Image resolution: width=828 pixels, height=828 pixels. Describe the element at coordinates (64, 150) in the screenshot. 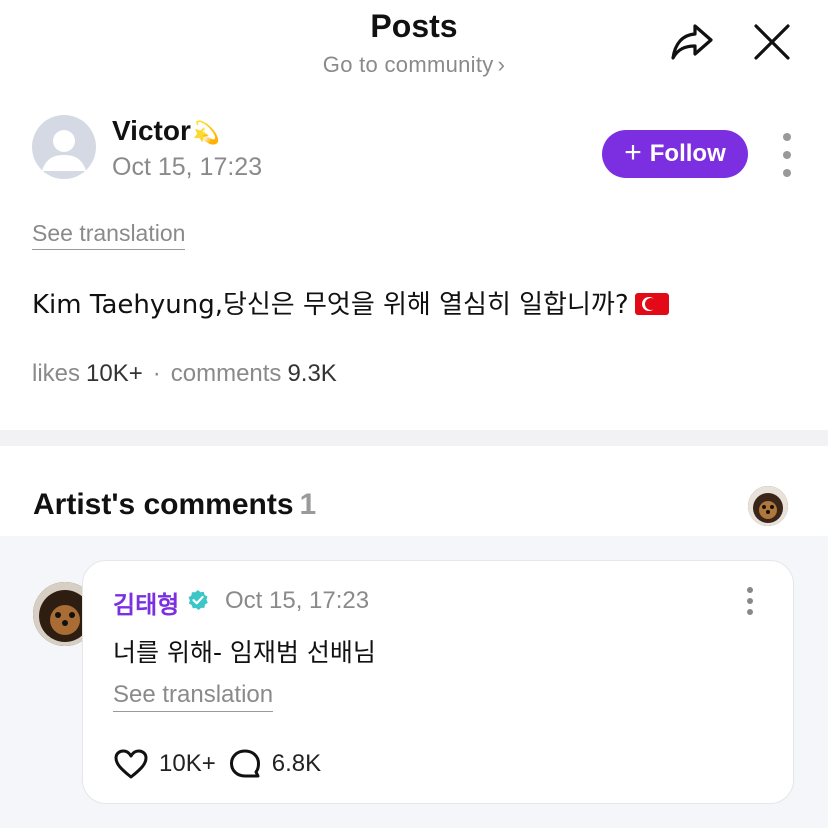

I see `default-avatar-icon` at that location.